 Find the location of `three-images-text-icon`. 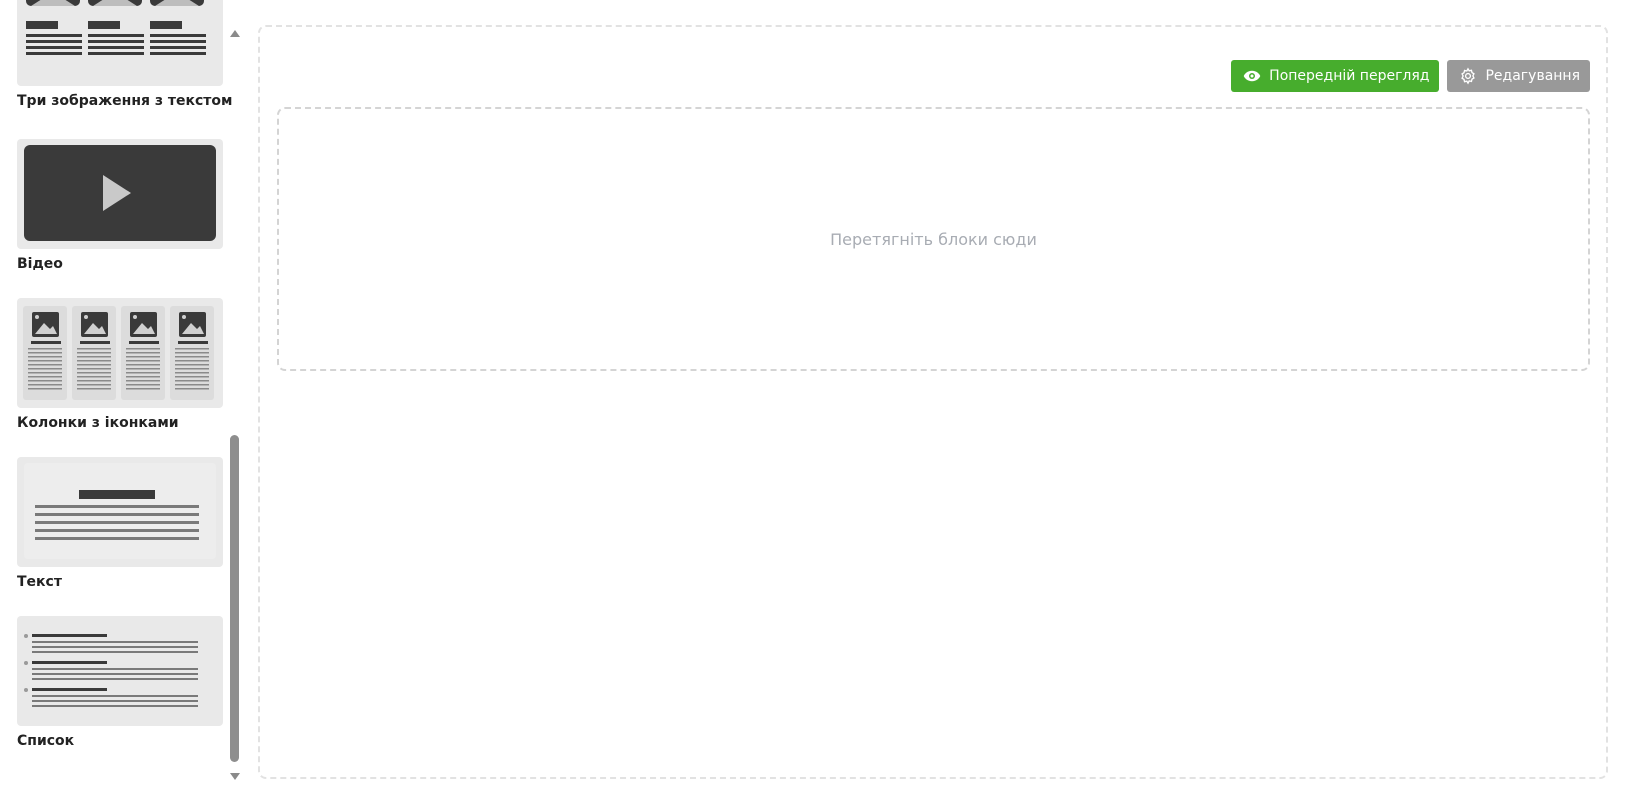

three-images-text-icon is located at coordinates (116, 27).